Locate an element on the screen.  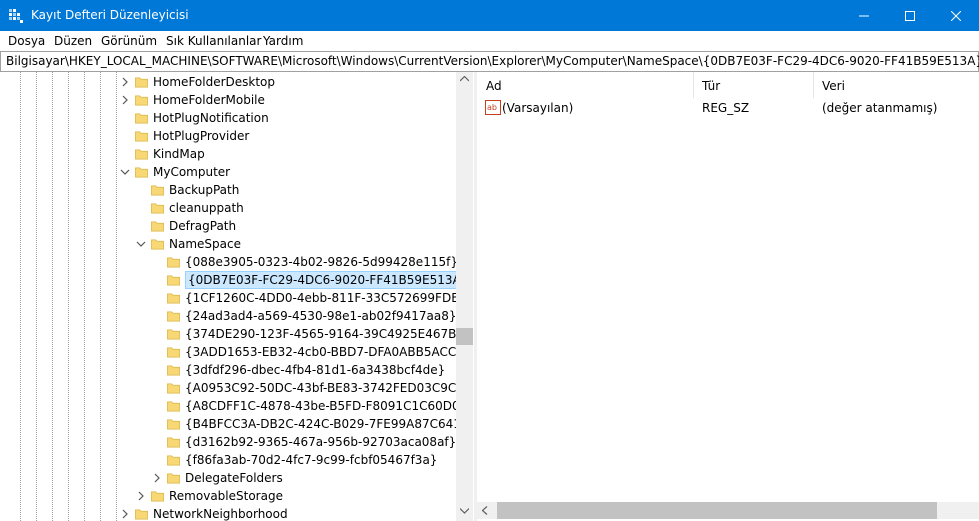
tree-node: MyComputer is located at coordinates (287, 172).